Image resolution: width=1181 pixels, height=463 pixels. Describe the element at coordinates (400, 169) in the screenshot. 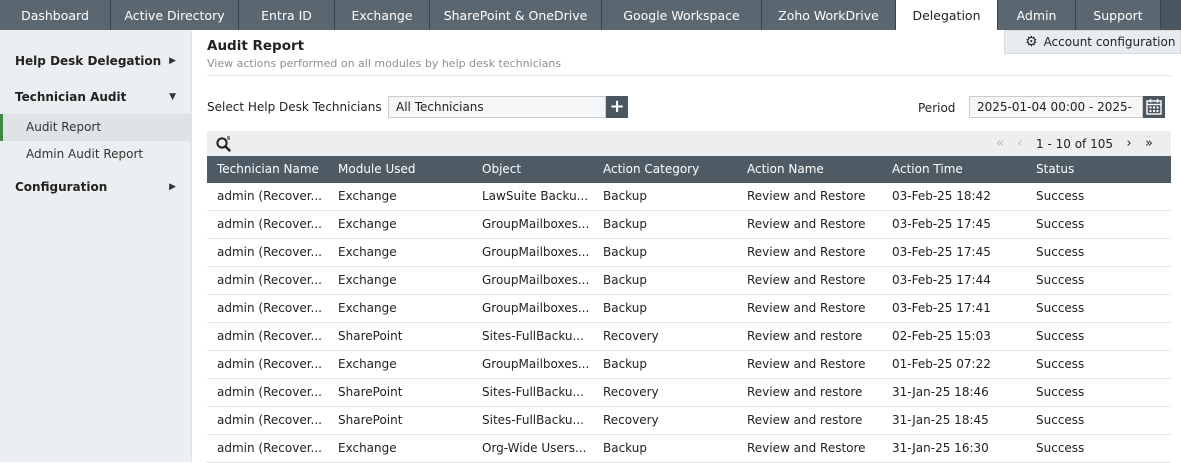

I see `column-header: Module Used` at that location.